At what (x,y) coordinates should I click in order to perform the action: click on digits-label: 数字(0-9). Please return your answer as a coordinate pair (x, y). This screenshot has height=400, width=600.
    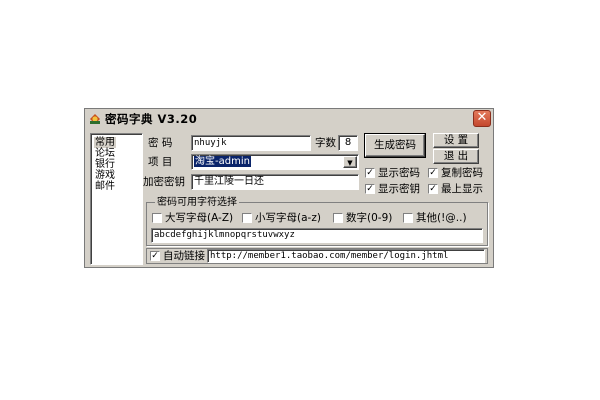
    Looking at the image, I should click on (369, 218).